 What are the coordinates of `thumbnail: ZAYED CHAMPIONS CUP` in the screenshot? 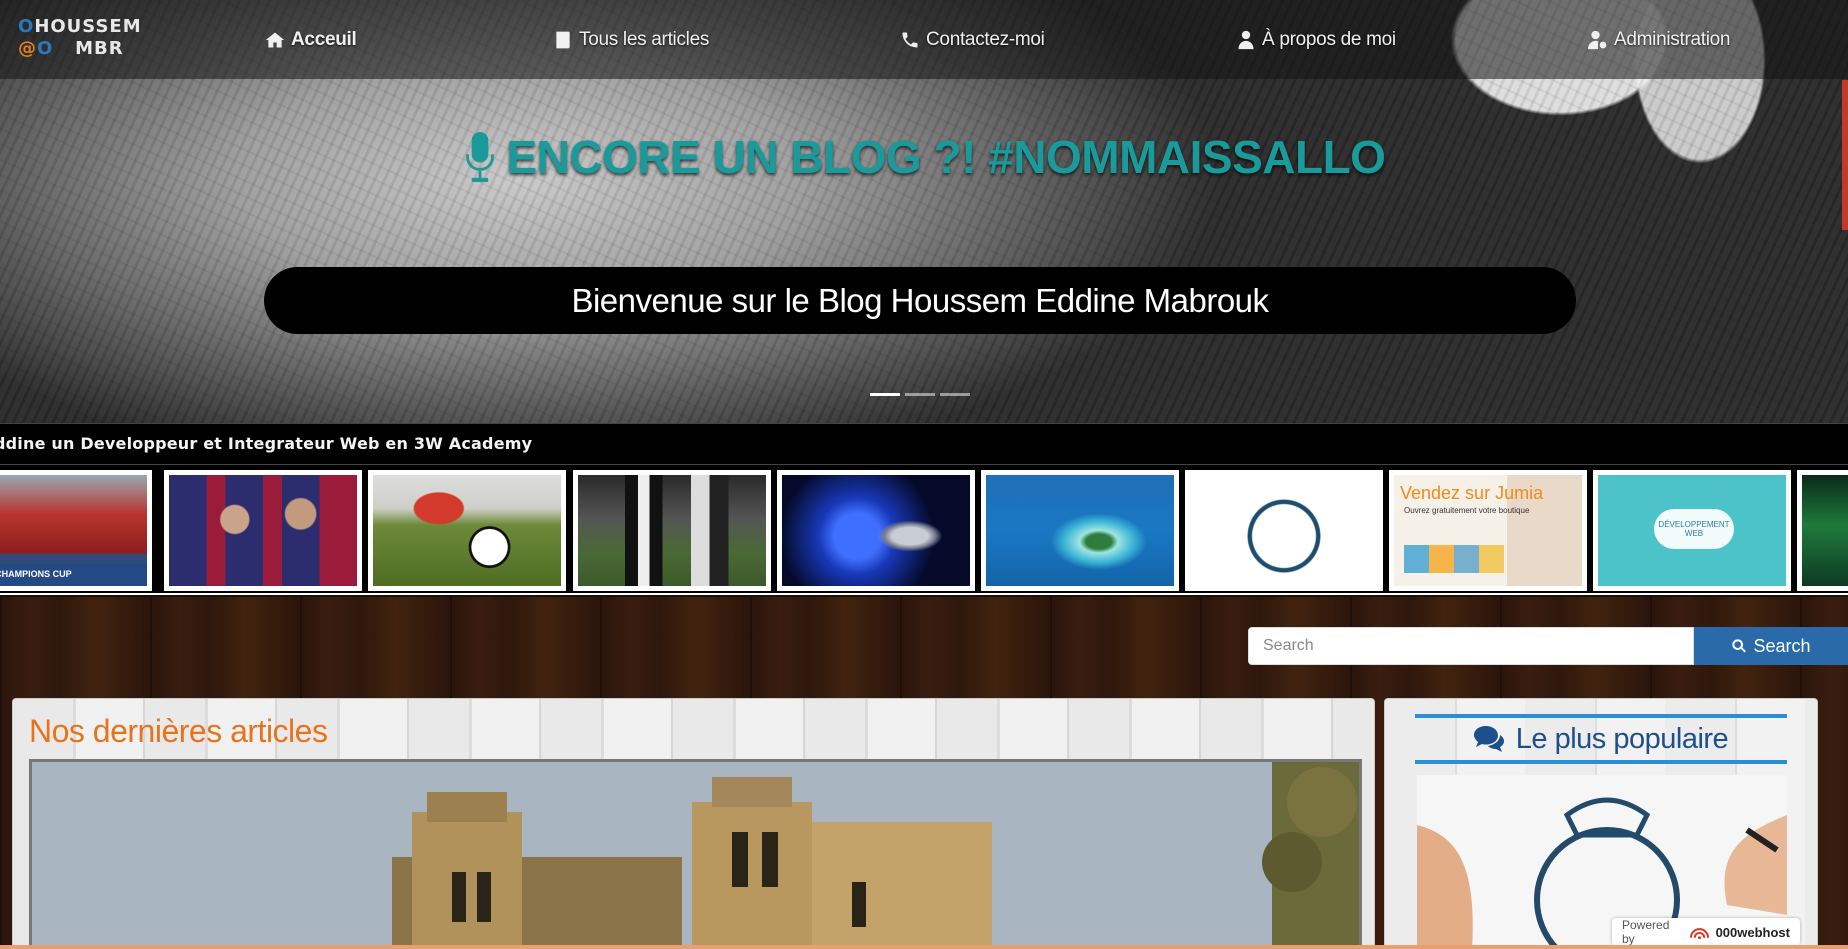 It's located at (76, 530).